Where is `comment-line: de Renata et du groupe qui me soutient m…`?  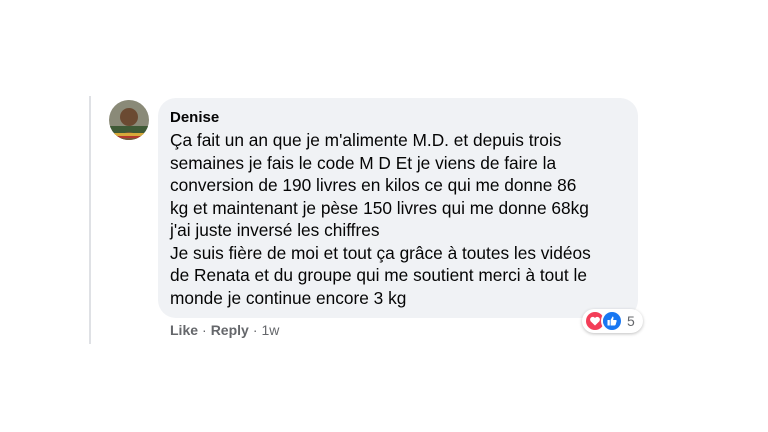 comment-line: de Renata et du groupe qui me soutient m… is located at coordinates (378, 275).